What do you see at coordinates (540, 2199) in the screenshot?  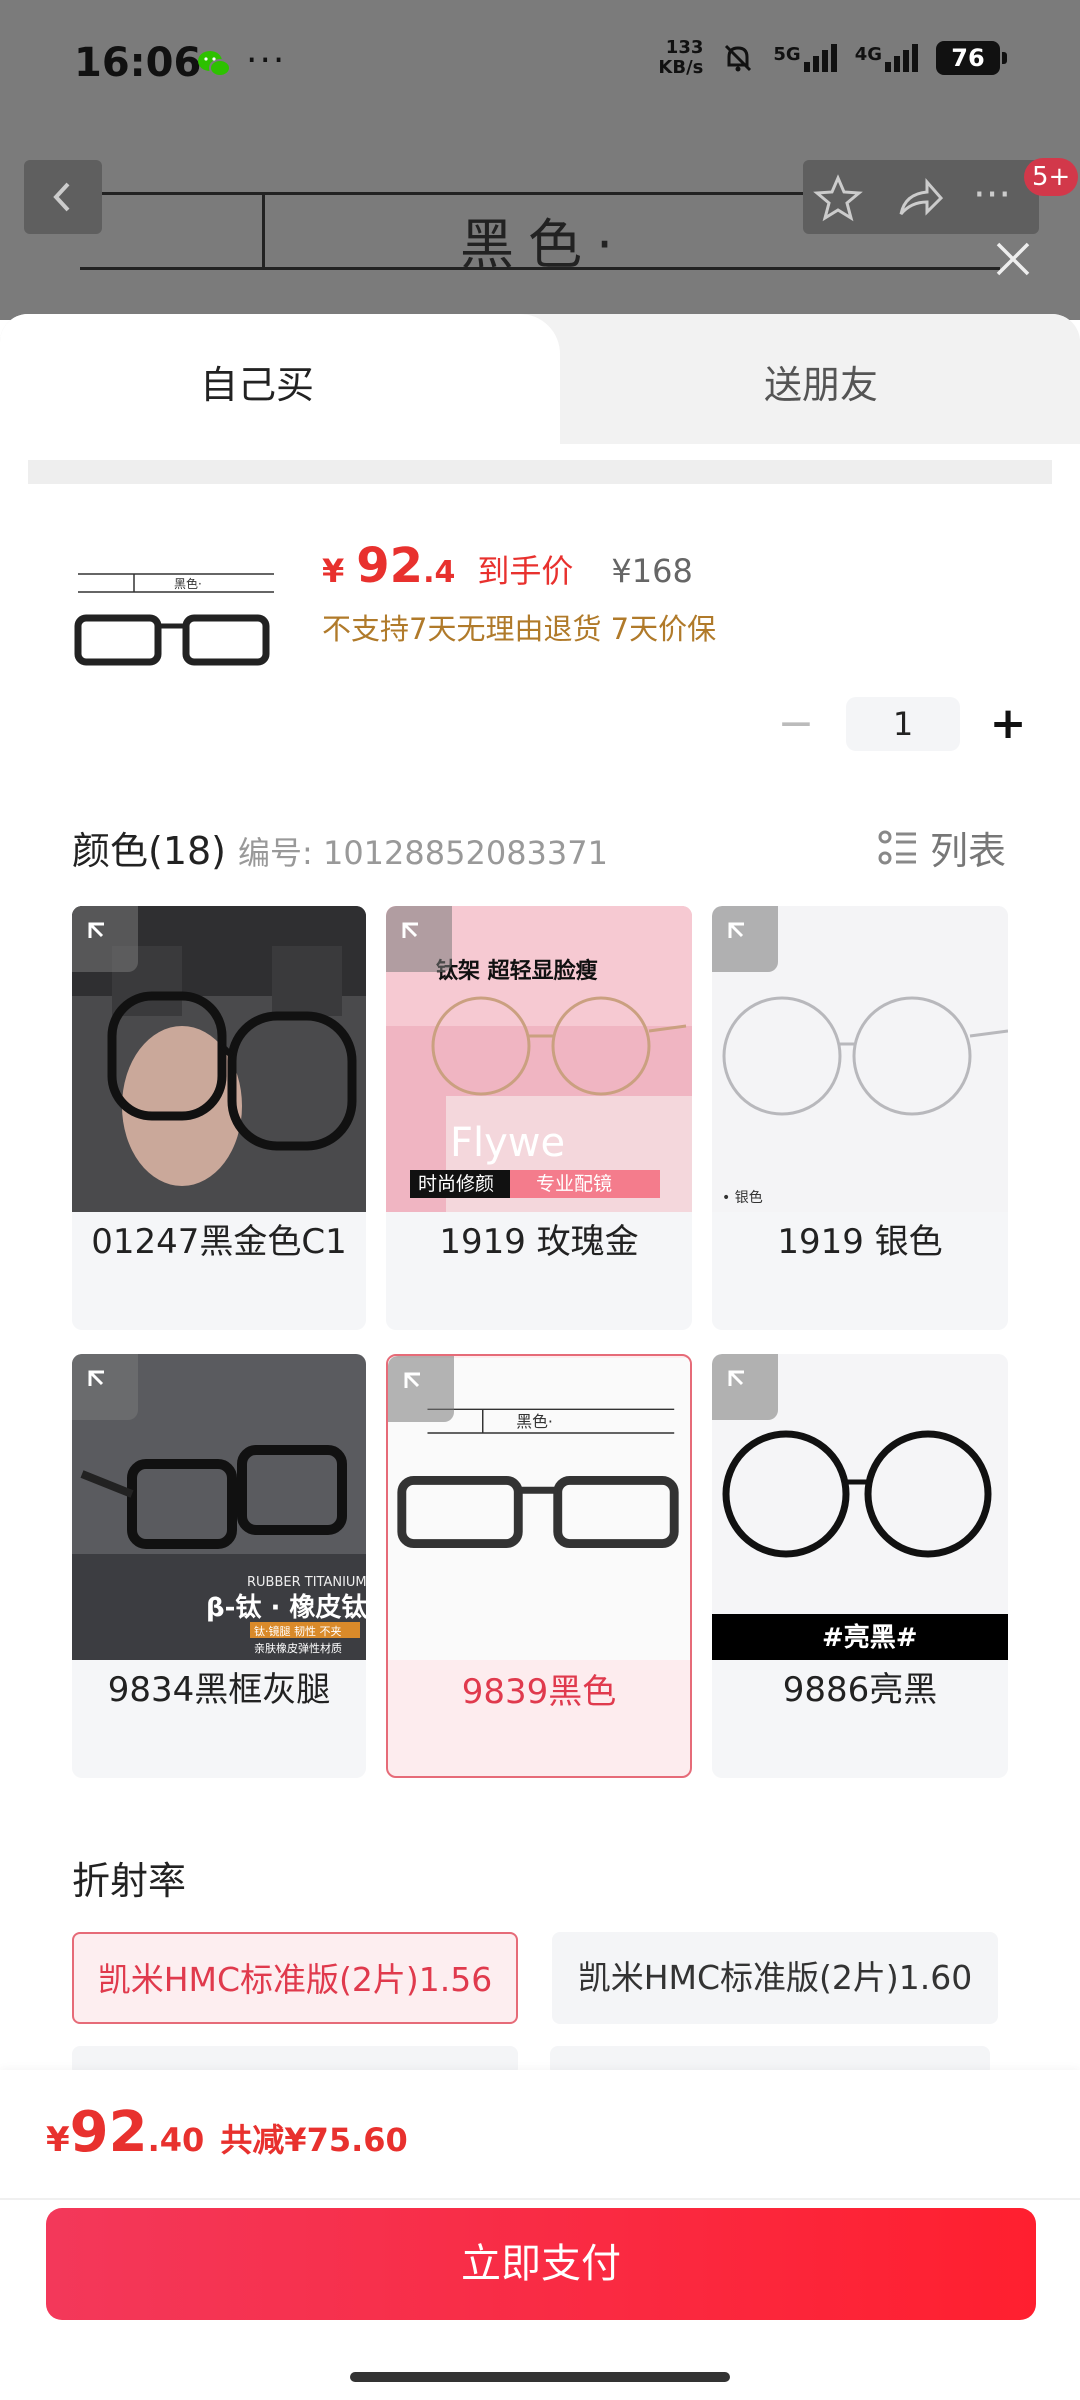 I see `divider` at bounding box center [540, 2199].